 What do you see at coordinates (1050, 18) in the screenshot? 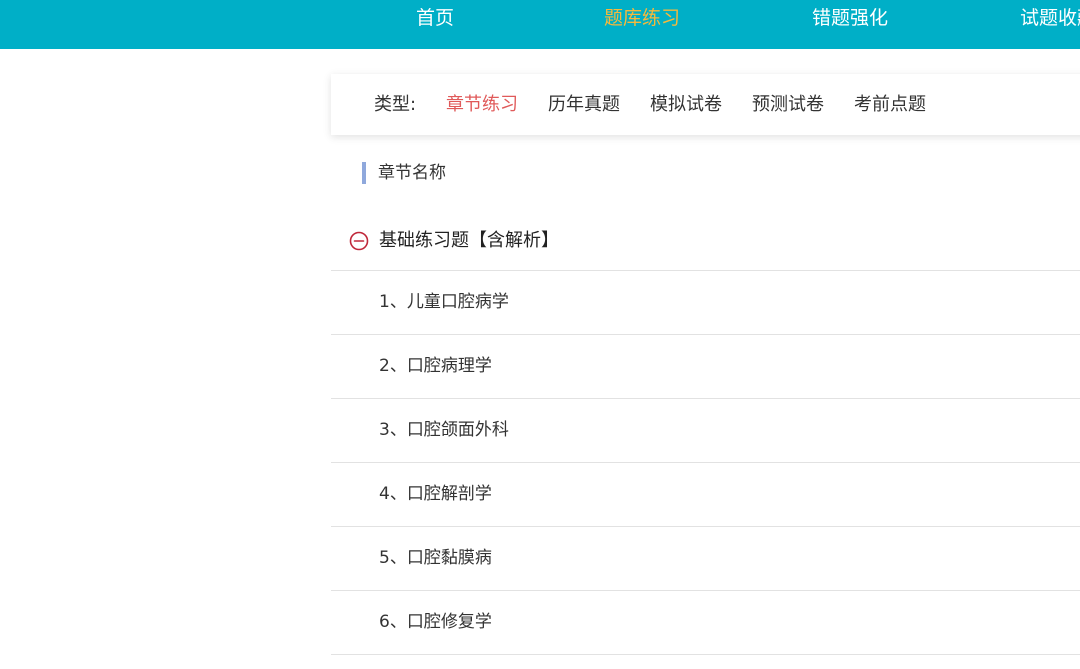
I see `nav-item-favorites: 试题收藏` at bounding box center [1050, 18].